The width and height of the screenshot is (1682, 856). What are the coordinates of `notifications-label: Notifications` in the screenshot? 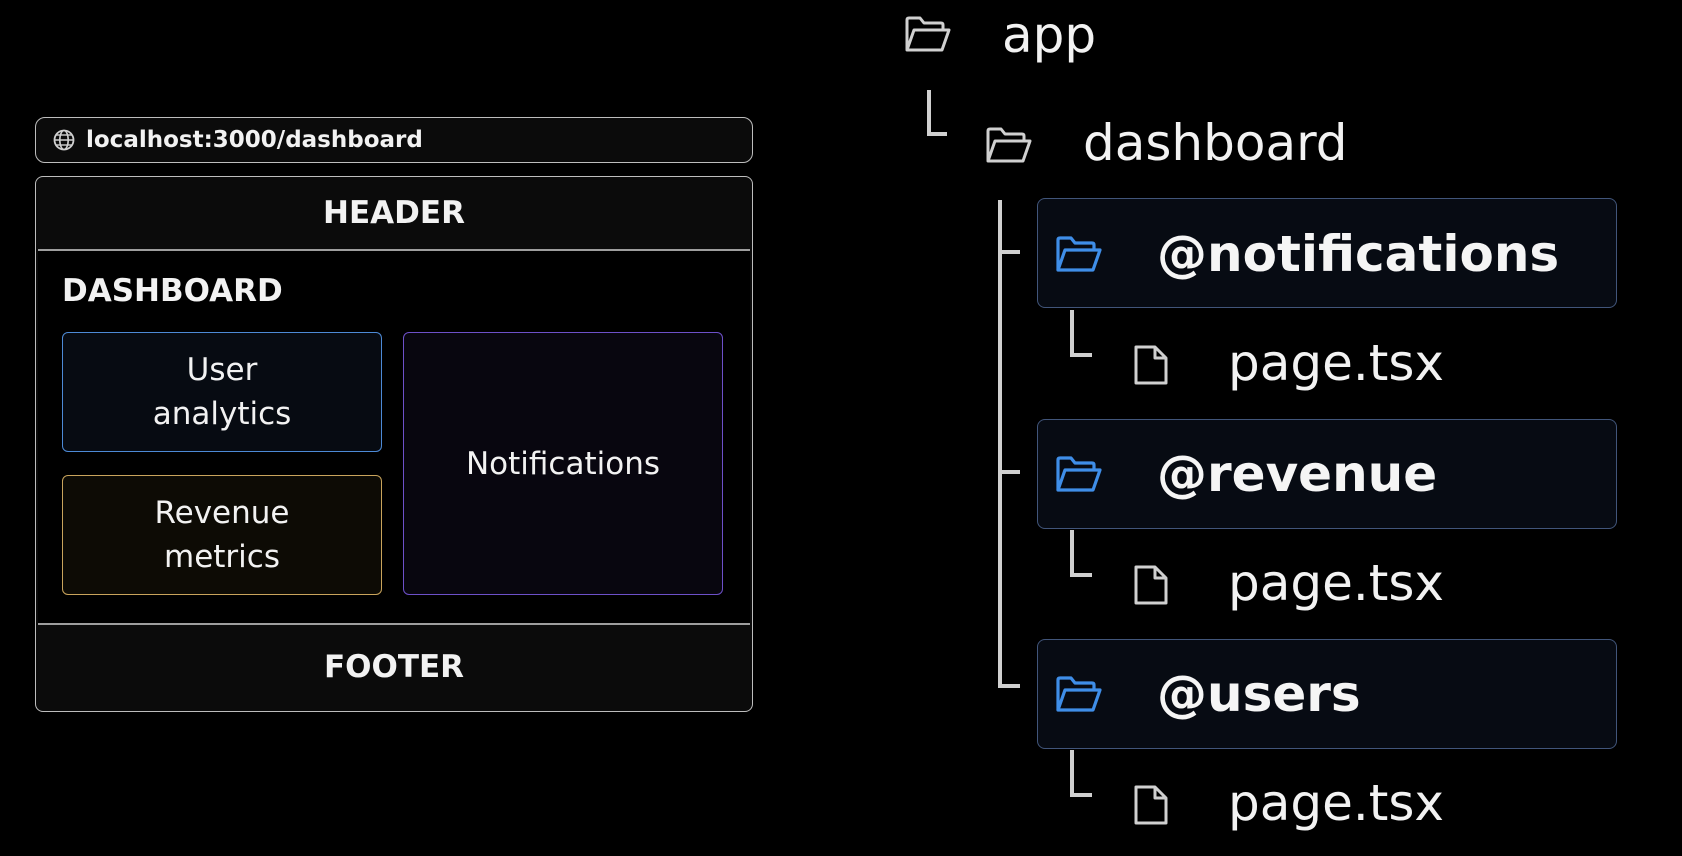 It's located at (563, 463).